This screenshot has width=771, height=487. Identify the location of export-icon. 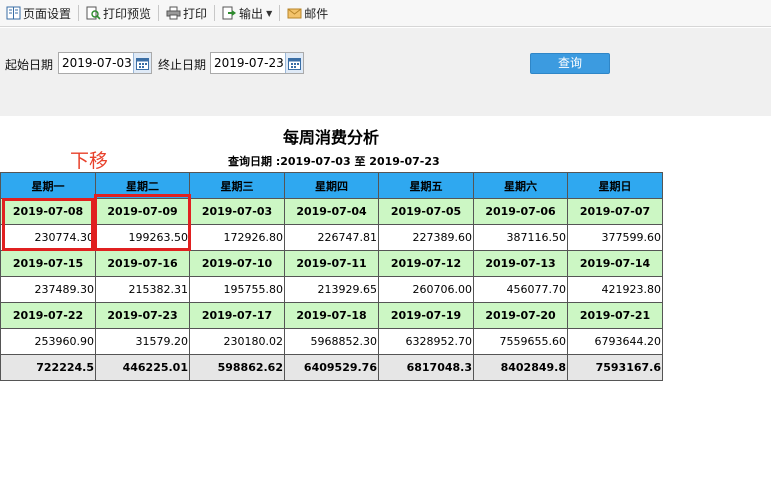
(229, 13).